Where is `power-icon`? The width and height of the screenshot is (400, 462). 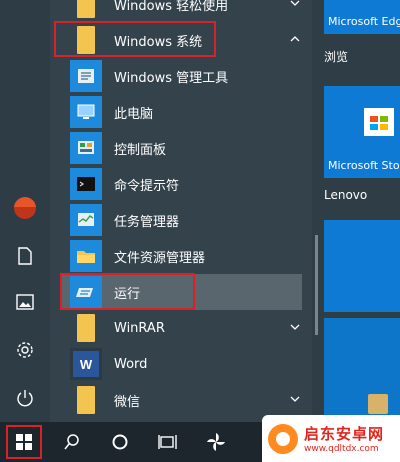
power-icon is located at coordinates (25, 398).